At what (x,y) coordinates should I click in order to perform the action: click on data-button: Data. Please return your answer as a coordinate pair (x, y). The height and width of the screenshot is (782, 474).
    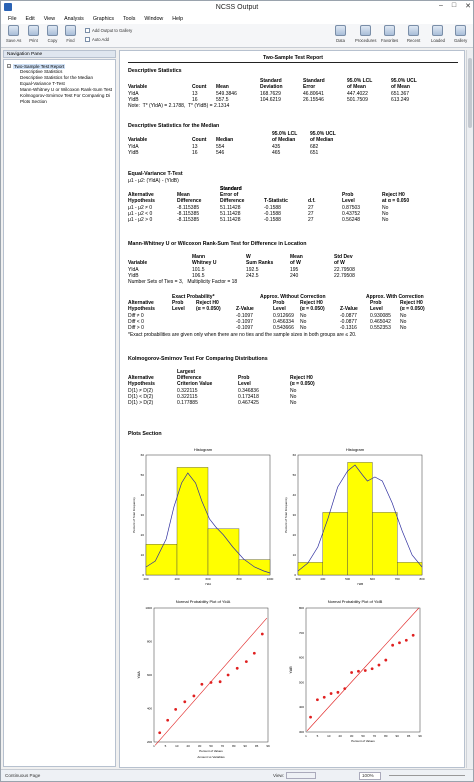
    Looking at the image, I should click on (340, 34).